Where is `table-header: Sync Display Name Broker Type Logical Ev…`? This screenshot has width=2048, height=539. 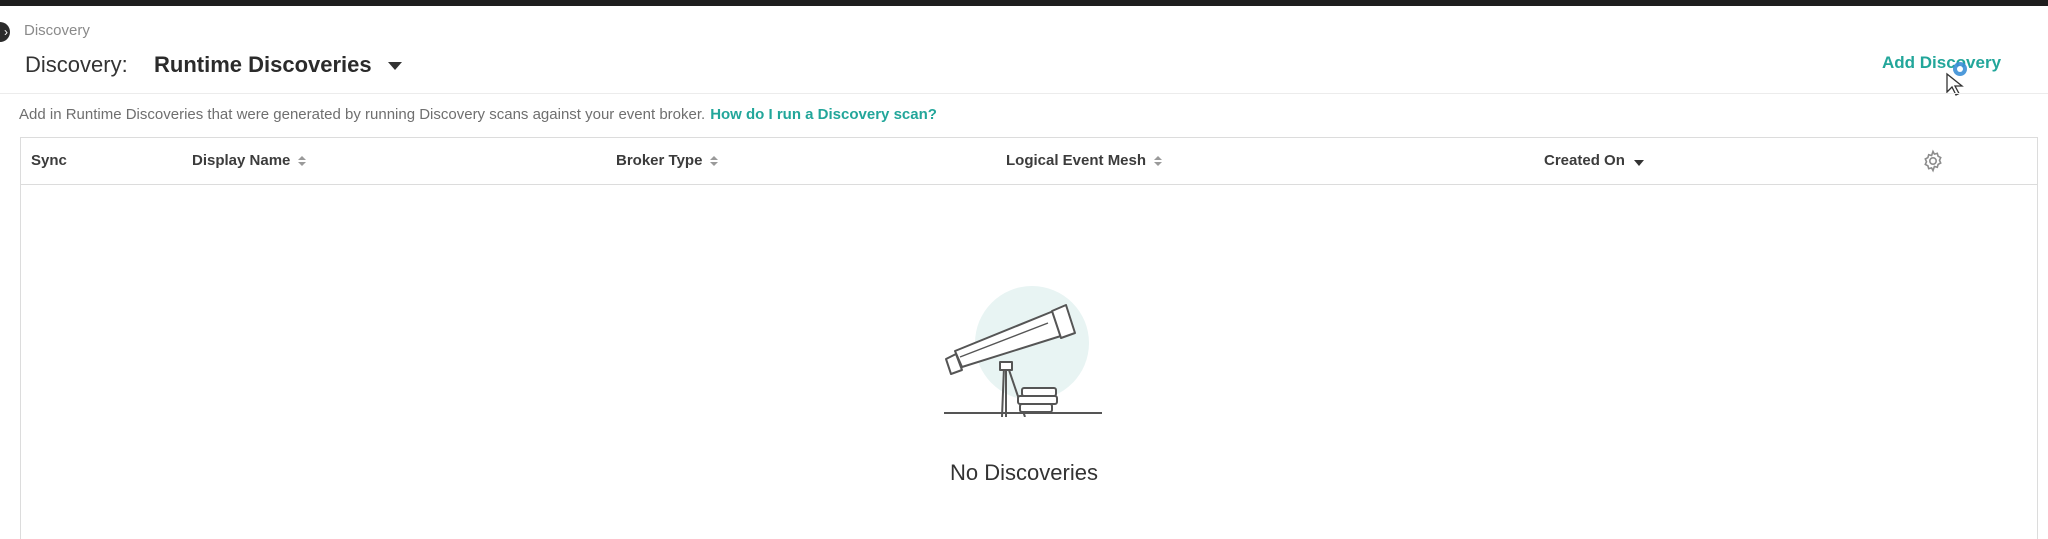
table-header: Sync Display Name Broker Type Logical Ev… is located at coordinates (1029, 161).